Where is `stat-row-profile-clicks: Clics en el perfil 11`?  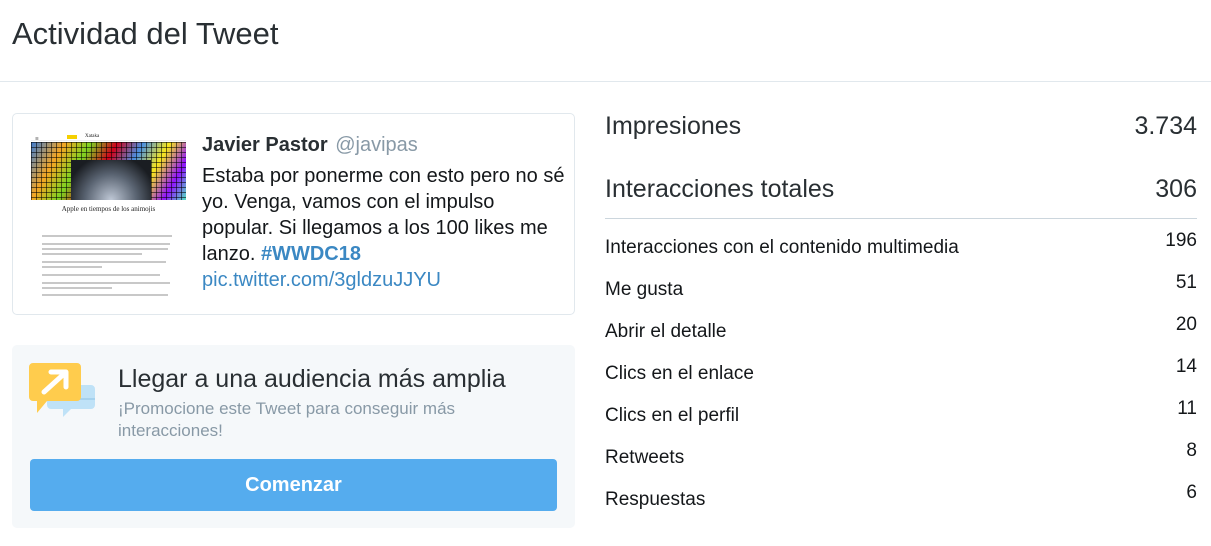
stat-row-profile-clicks: Clics en el perfil 11 is located at coordinates (901, 413).